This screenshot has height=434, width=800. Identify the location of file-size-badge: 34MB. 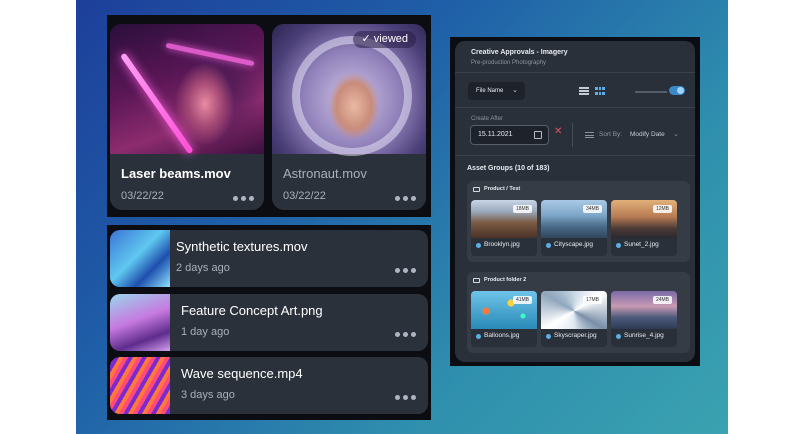
(592, 209).